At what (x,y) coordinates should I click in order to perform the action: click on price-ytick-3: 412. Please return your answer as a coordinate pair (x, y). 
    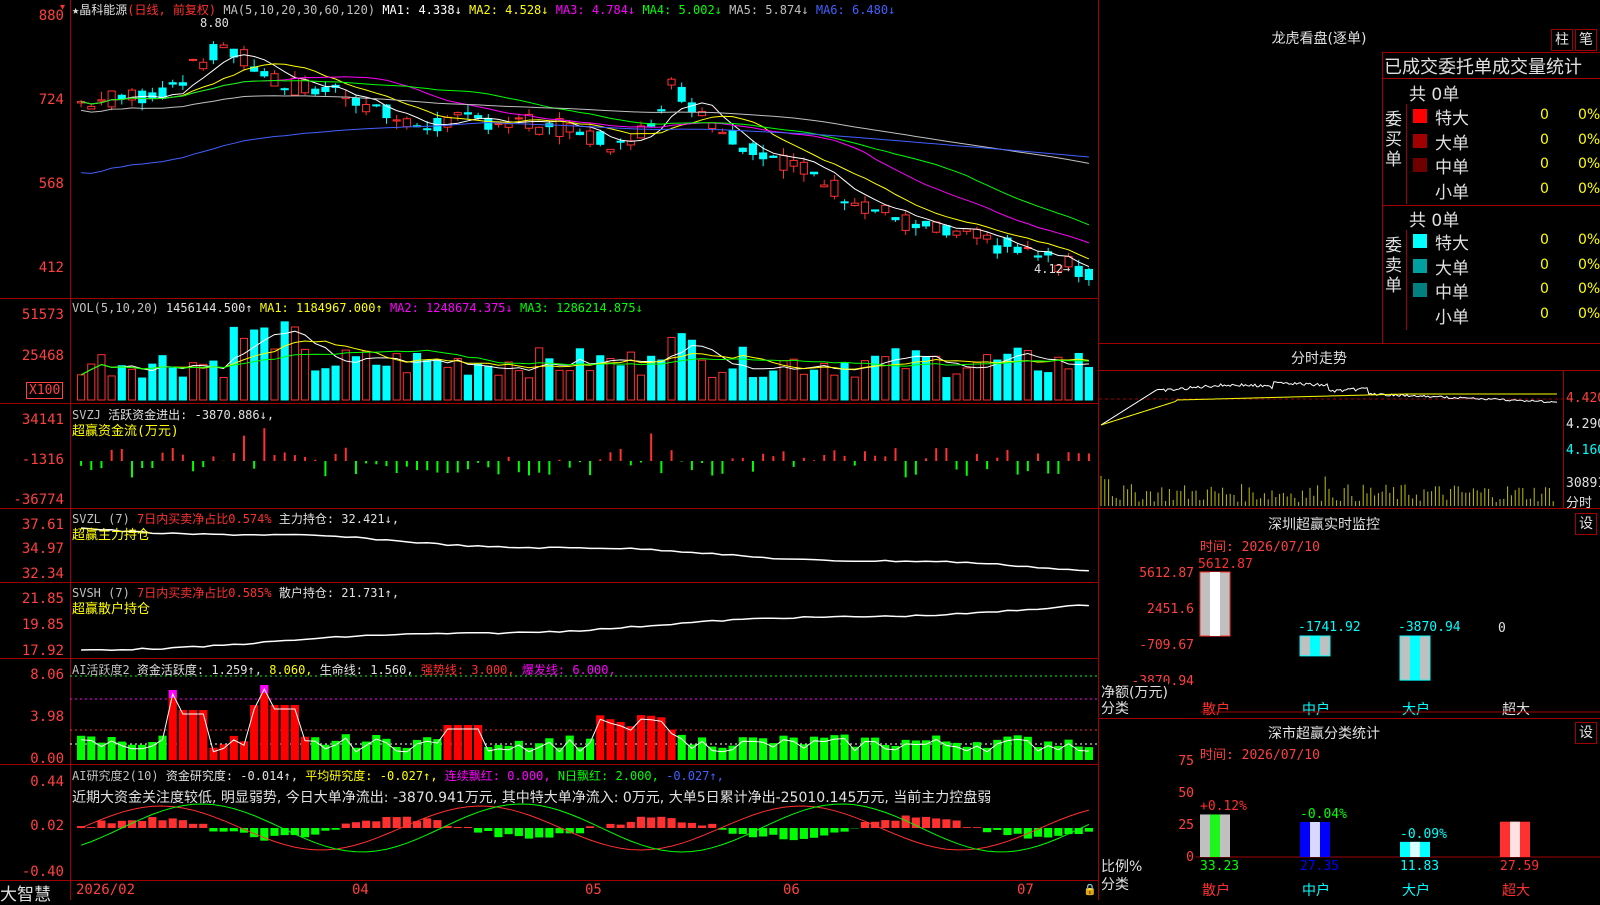
    Looking at the image, I should click on (32, 268).